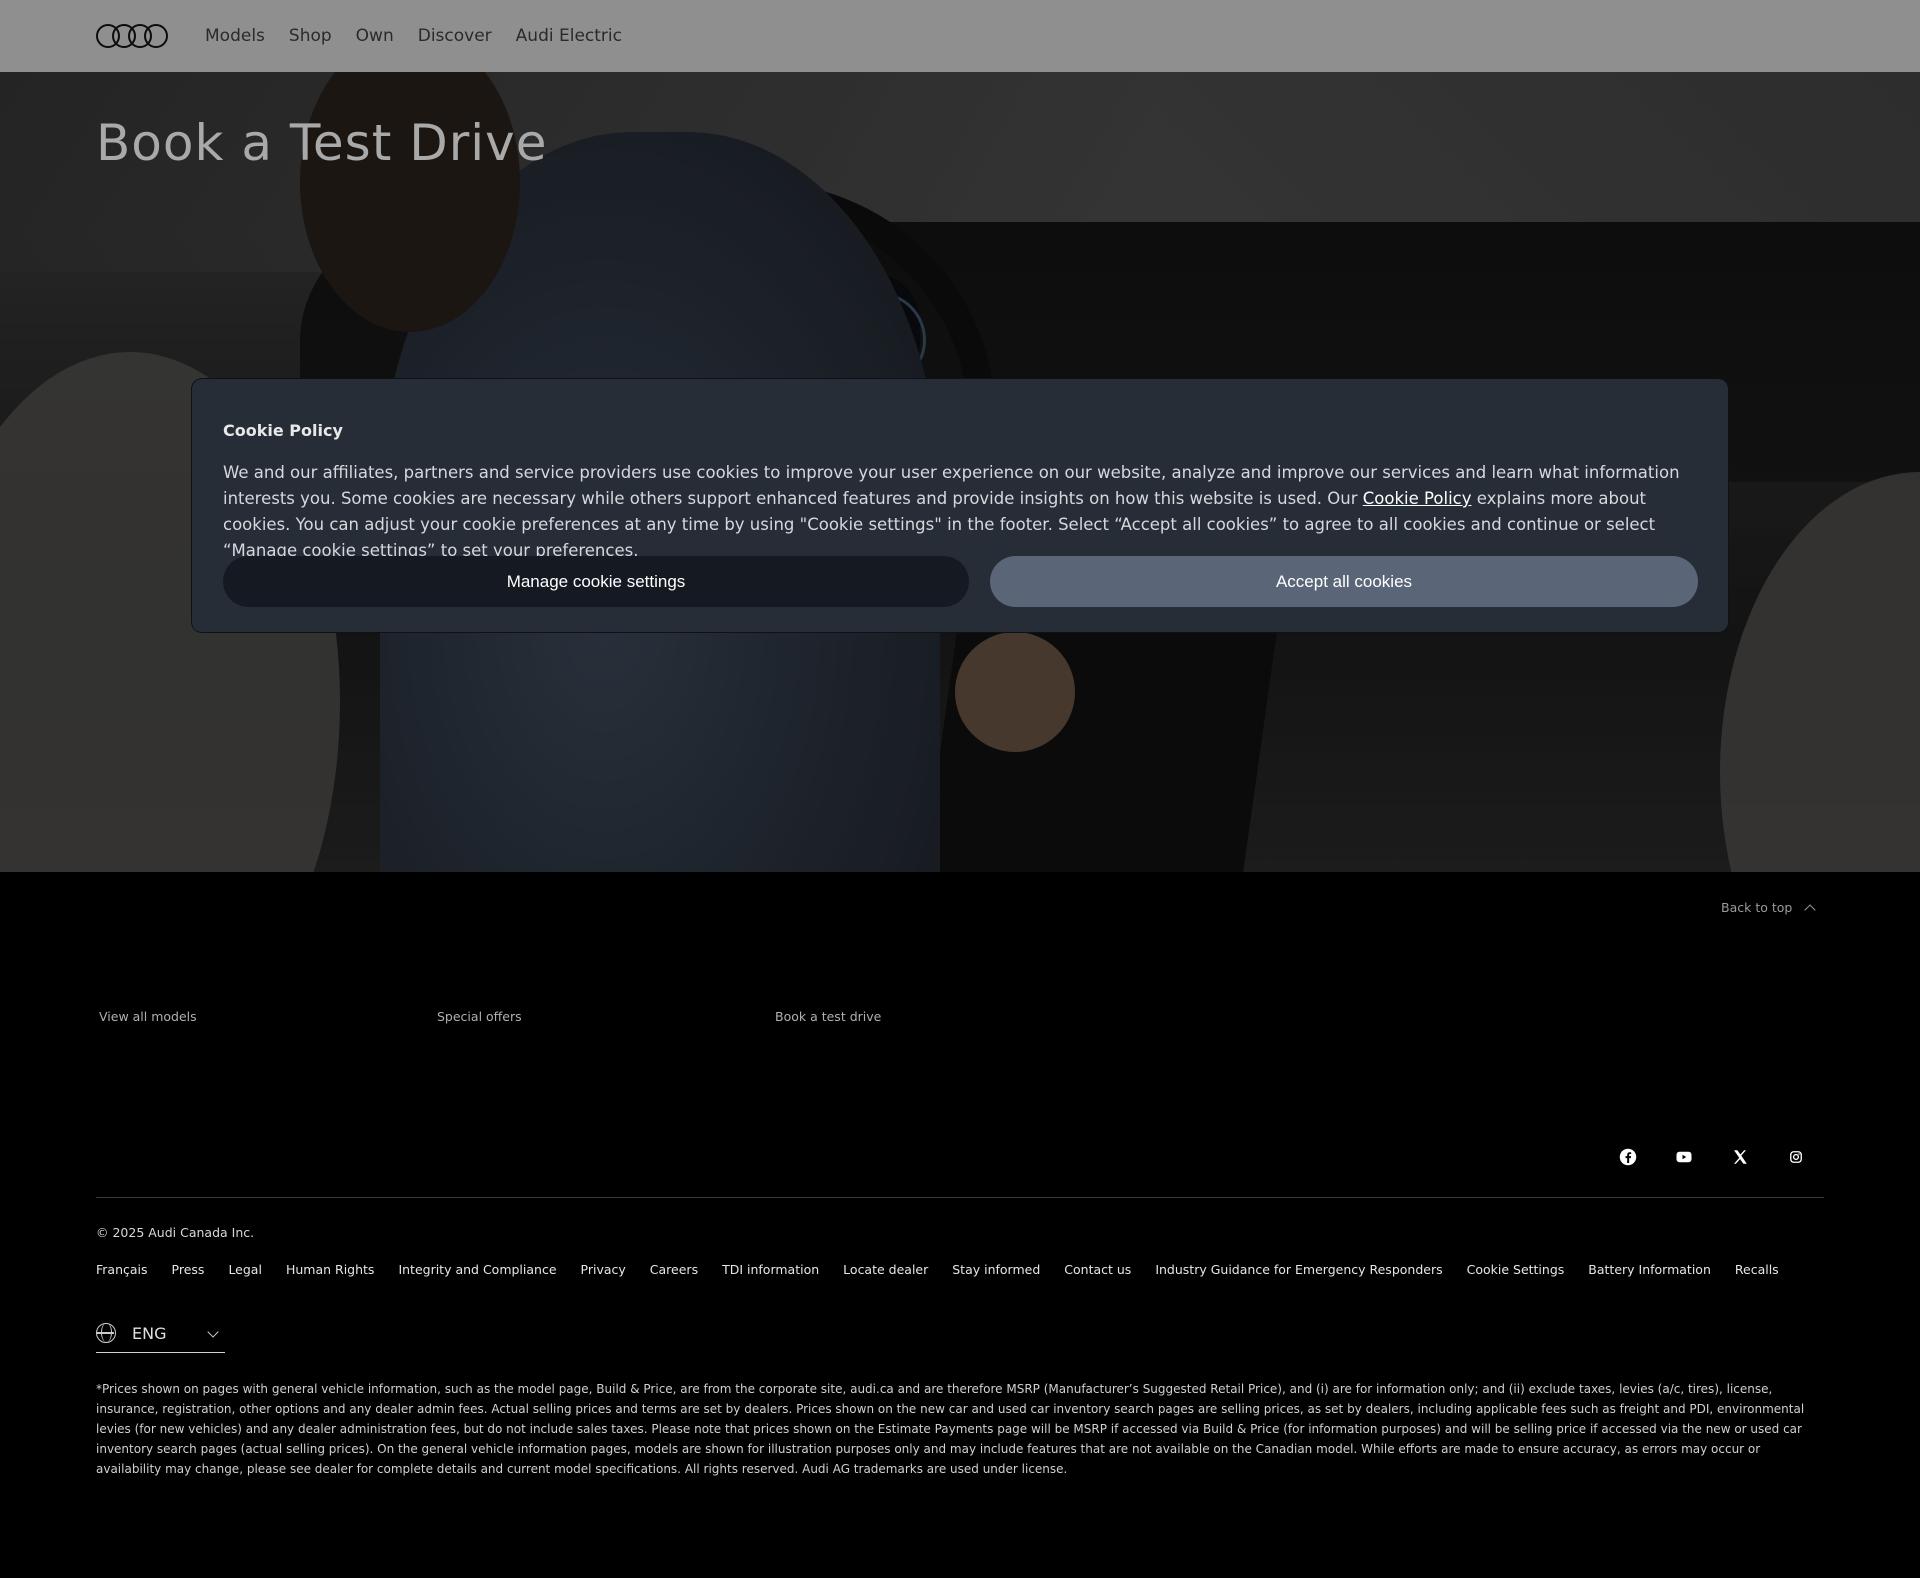  What do you see at coordinates (1684, 1157) in the screenshot?
I see `youtube-icon` at bounding box center [1684, 1157].